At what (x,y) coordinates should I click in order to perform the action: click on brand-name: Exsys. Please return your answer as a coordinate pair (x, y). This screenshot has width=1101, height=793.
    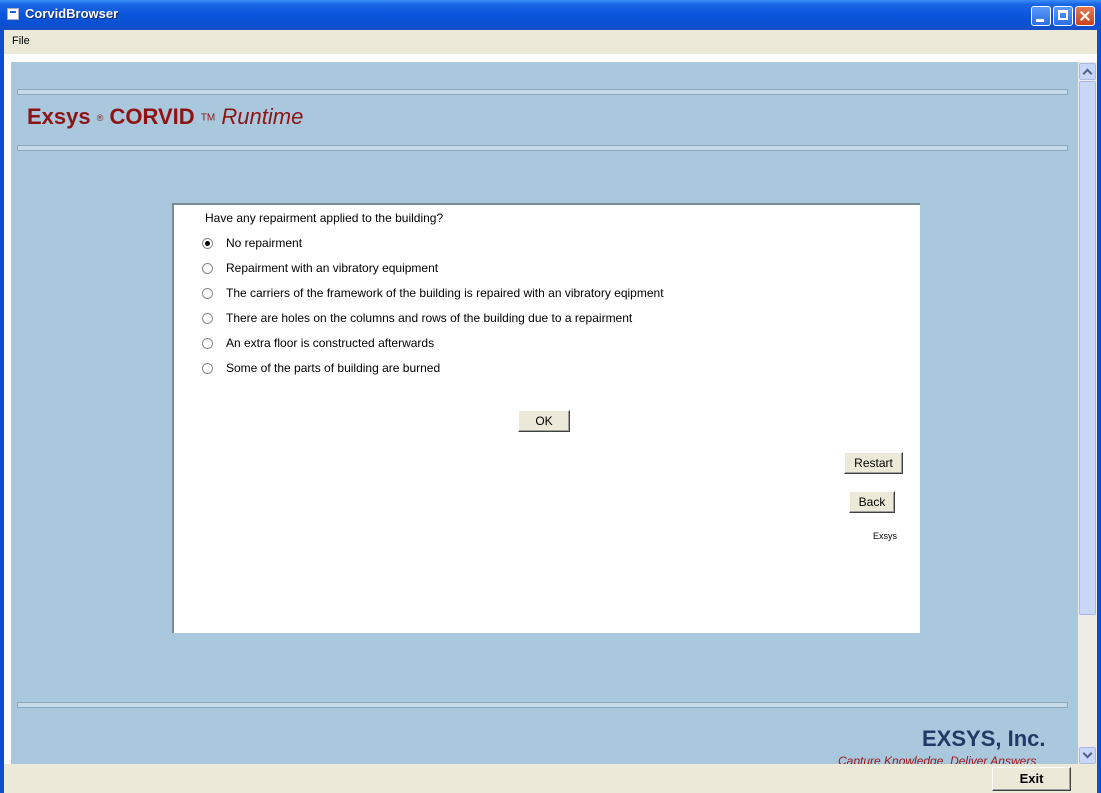
    Looking at the image, I should click on (59, 116).